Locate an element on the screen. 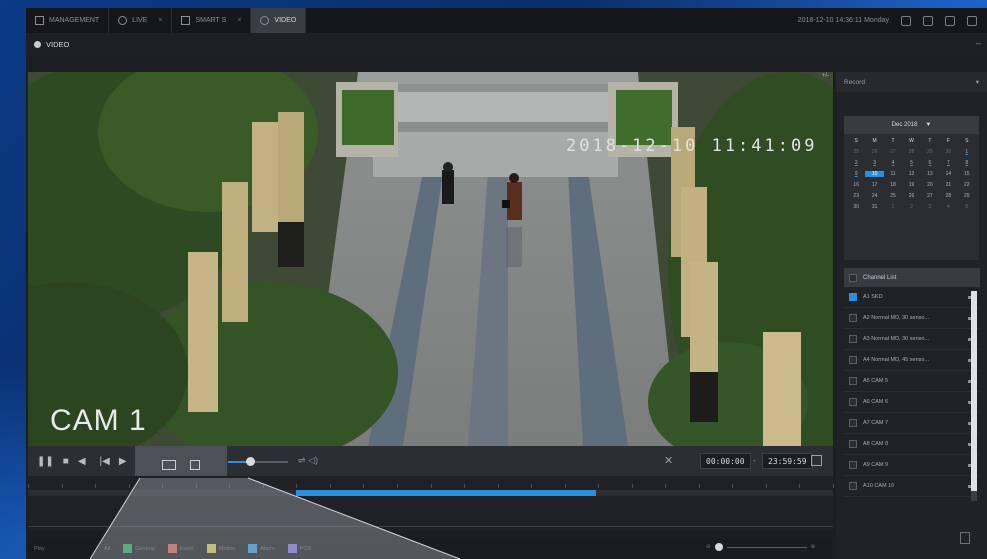 This screenshot has width=987, height=559. cut-icon: ✕ is located at coordinates (668, 460).